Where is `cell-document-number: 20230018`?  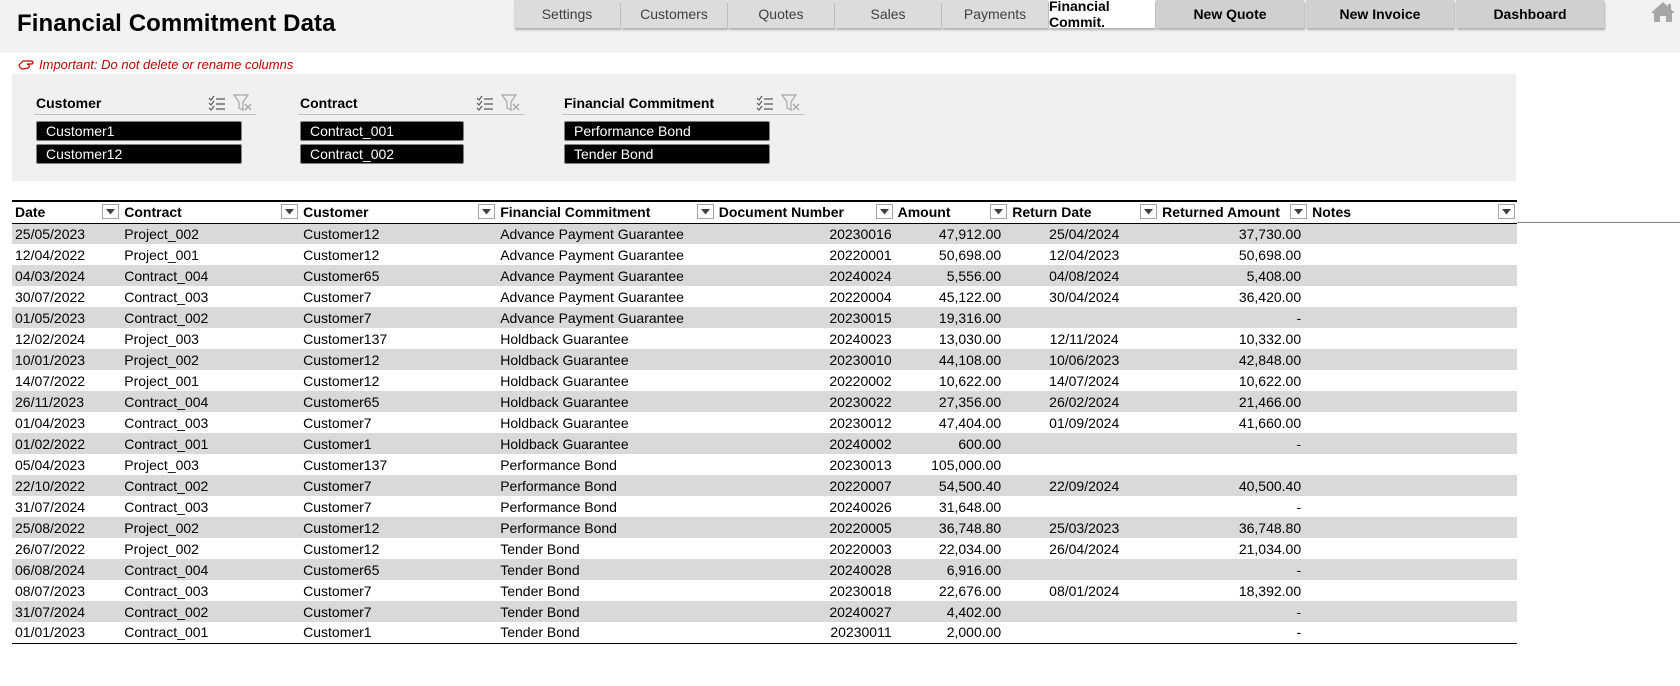 cell-document-number: 20230018 is located at coordinates (805, 590).